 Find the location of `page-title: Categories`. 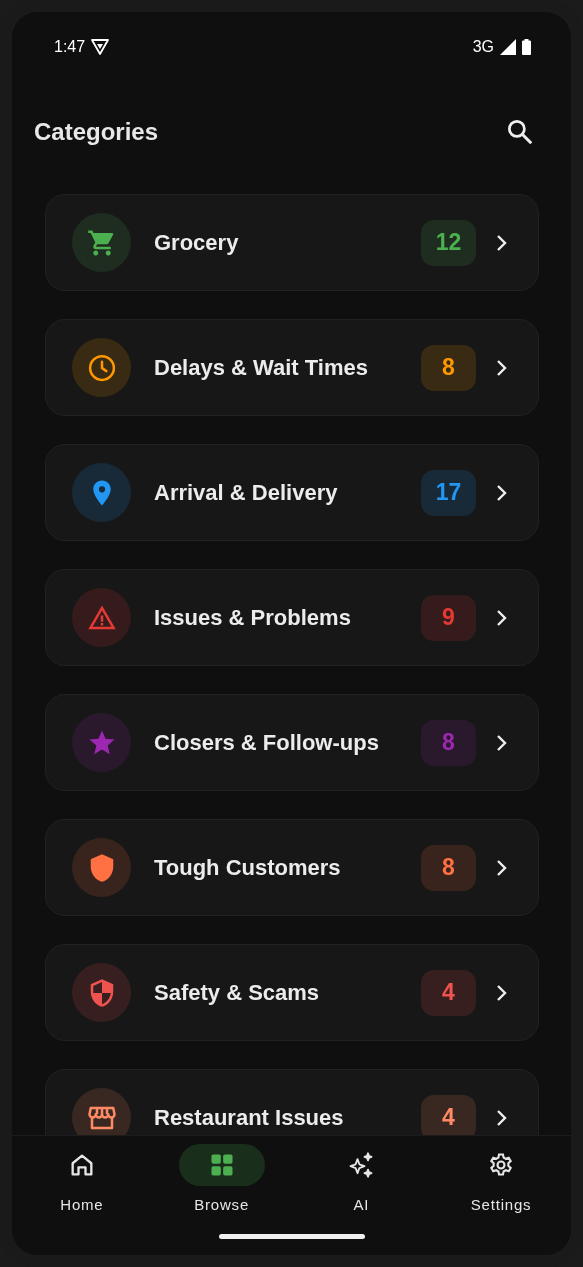

page-title: Categories is located at coordinates (96, 132).